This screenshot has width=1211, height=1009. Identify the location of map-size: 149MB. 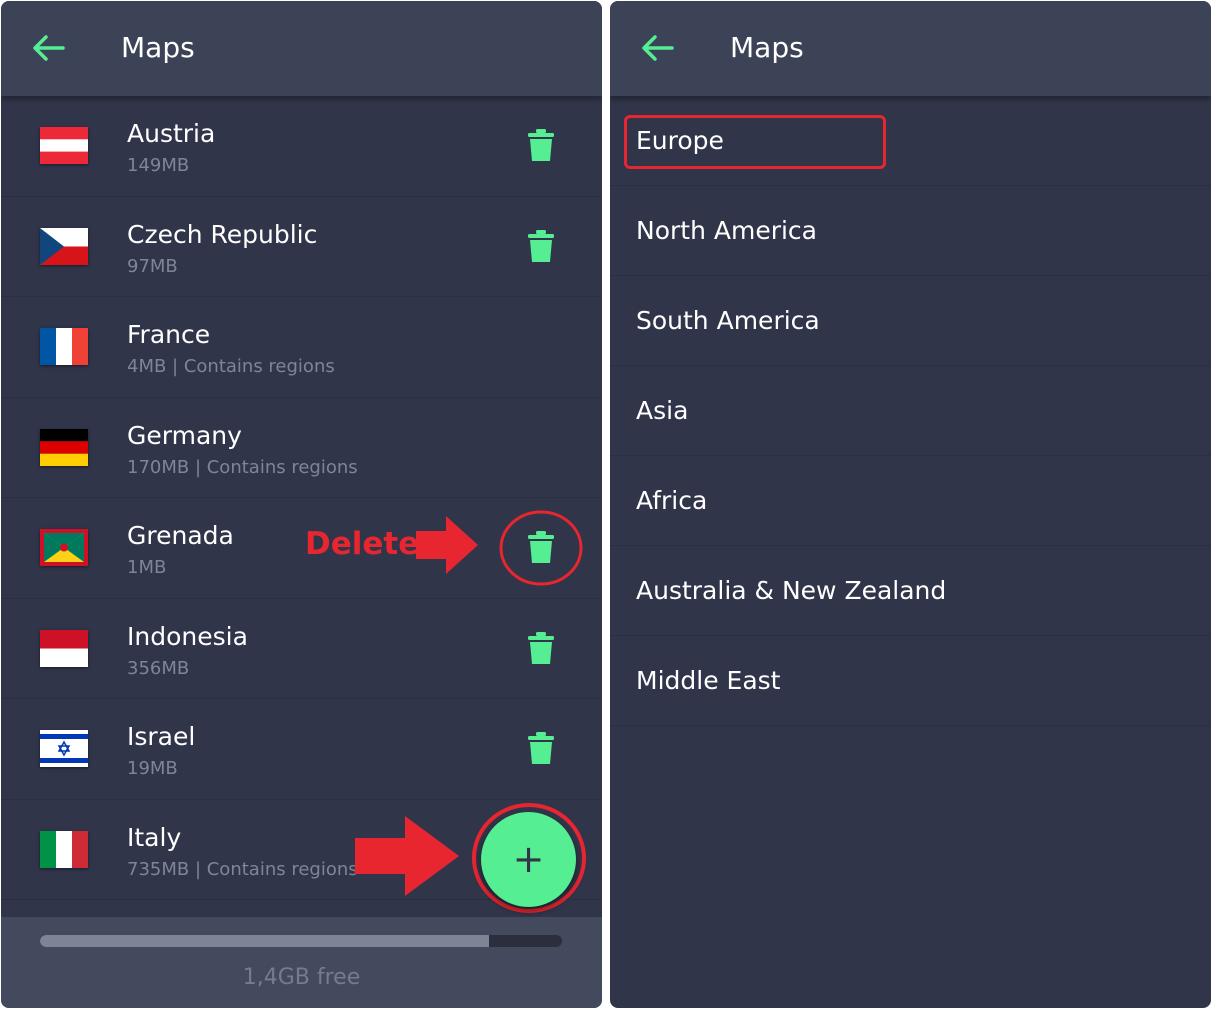
(158, 165).